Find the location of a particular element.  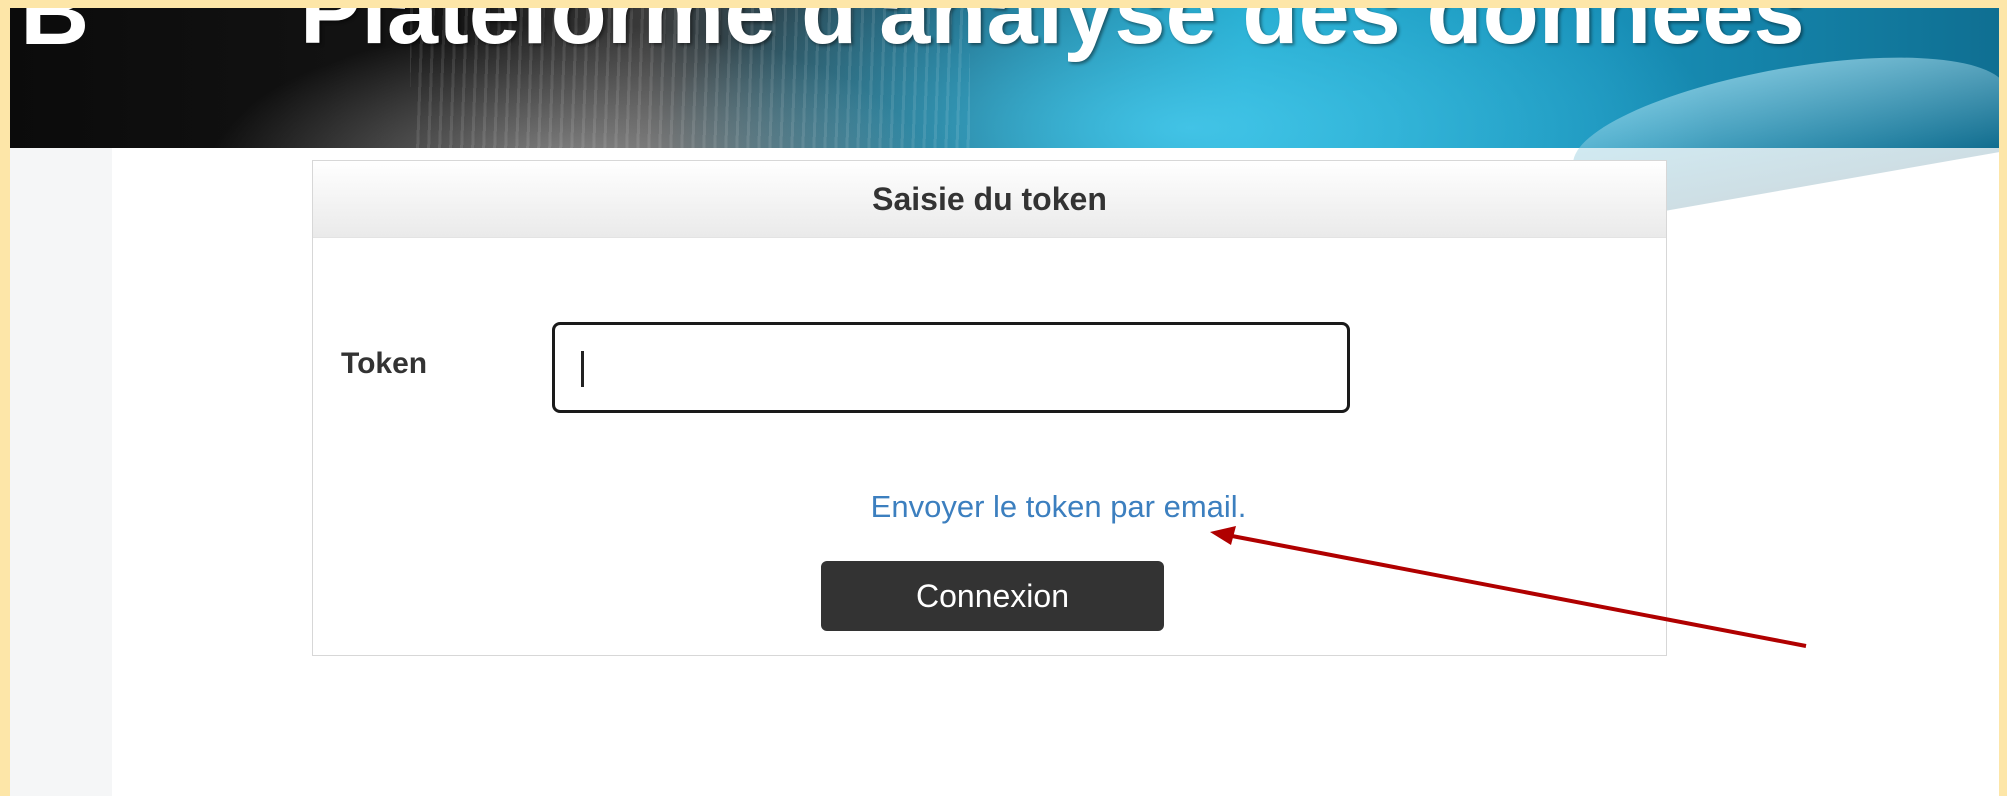

screenshot-frame-left is located at coordinates (5, 398).